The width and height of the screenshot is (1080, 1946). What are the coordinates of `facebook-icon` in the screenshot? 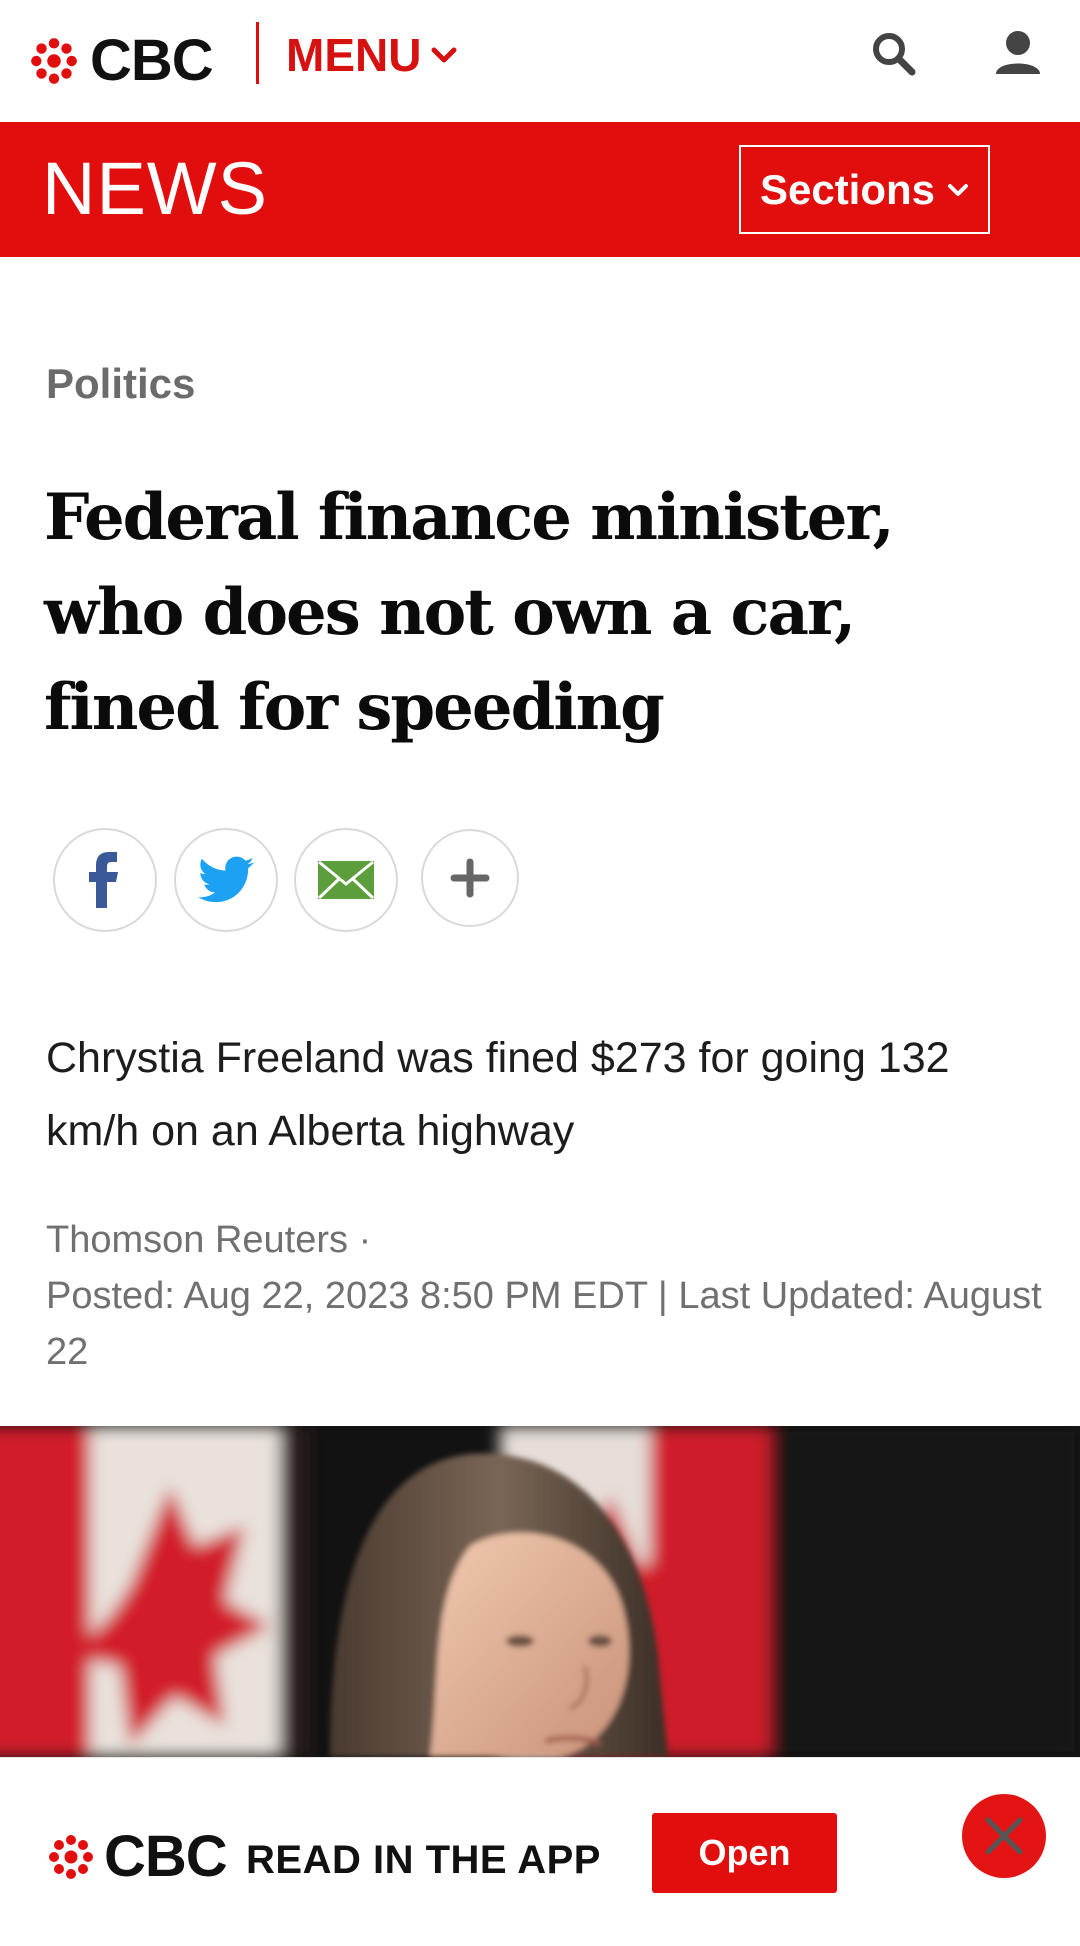 It's located at (103, 880).